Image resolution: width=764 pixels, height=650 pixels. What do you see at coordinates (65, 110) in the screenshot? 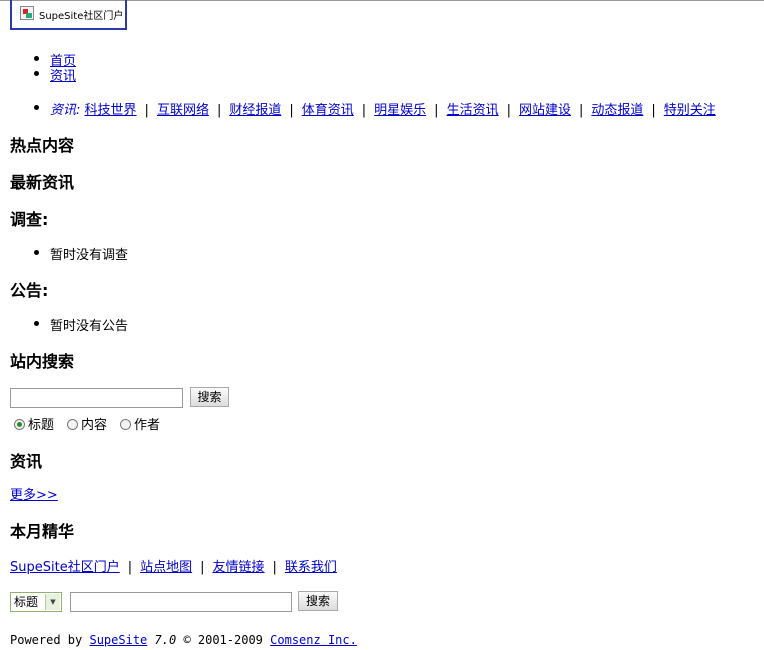
I see `sub-nav-caption: 资讯:` at bounding box center [65, 110].